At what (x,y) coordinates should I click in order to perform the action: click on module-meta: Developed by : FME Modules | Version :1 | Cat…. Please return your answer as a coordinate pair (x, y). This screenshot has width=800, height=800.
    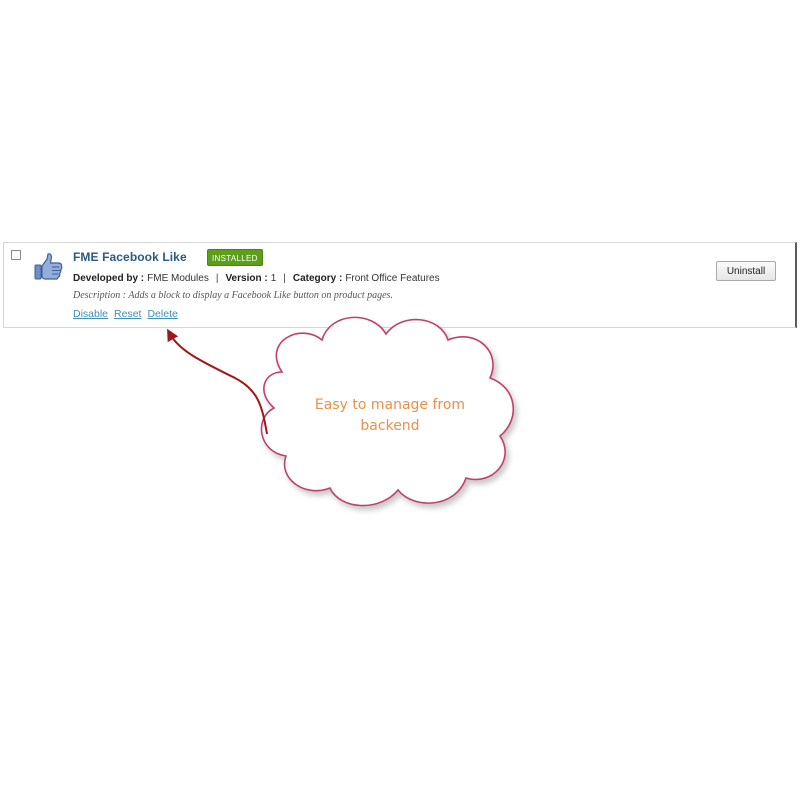
    Looking at the image, I should click on (256, 278).